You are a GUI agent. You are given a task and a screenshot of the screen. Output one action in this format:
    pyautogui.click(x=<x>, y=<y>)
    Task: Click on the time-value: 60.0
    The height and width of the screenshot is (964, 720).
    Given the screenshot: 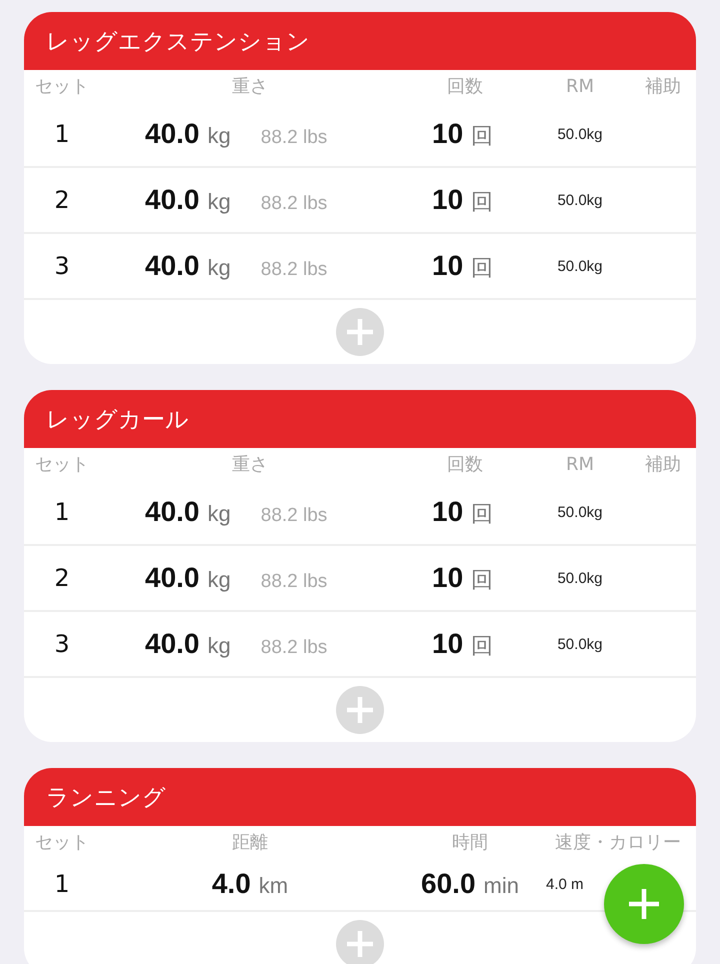 What is the action you would take?
    pyautogui.click(x=448, y=884)
    